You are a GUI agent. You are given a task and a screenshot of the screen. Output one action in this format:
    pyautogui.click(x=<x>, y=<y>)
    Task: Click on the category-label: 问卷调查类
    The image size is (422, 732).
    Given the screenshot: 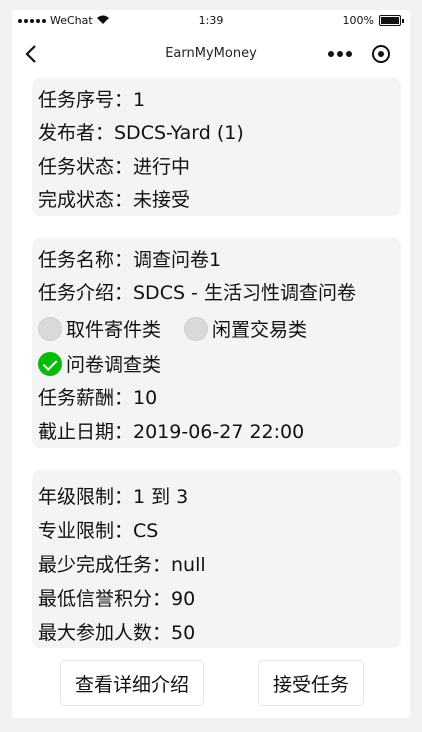 What is the action you would take?
    pyautogui.click(x=114, y=365)
    